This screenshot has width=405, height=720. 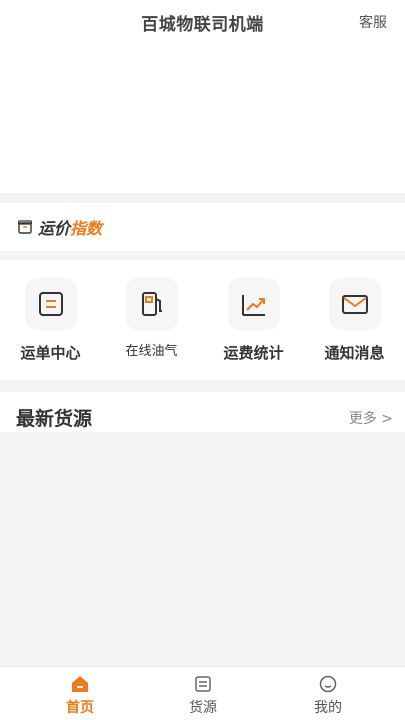 I want to click on menu-label: 通知消息, so click(x=354, y=353).